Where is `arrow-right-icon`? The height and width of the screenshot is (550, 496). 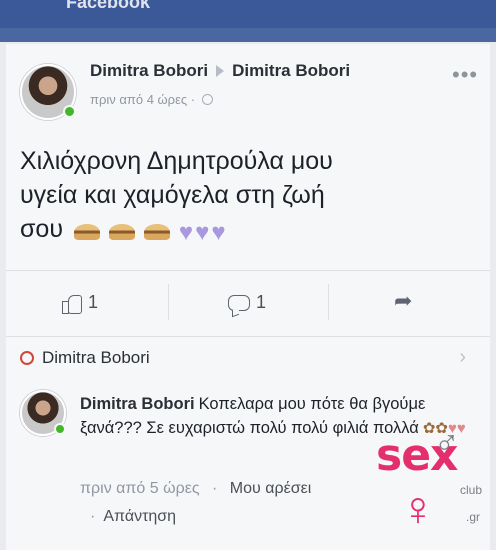
arrow-right-icon is located at coordinates (220, 71).